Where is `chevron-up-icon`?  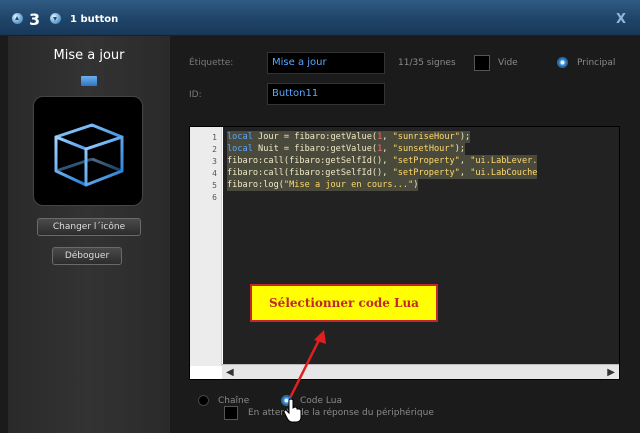 chevron-up-icon is located at coordinates (17, 18).